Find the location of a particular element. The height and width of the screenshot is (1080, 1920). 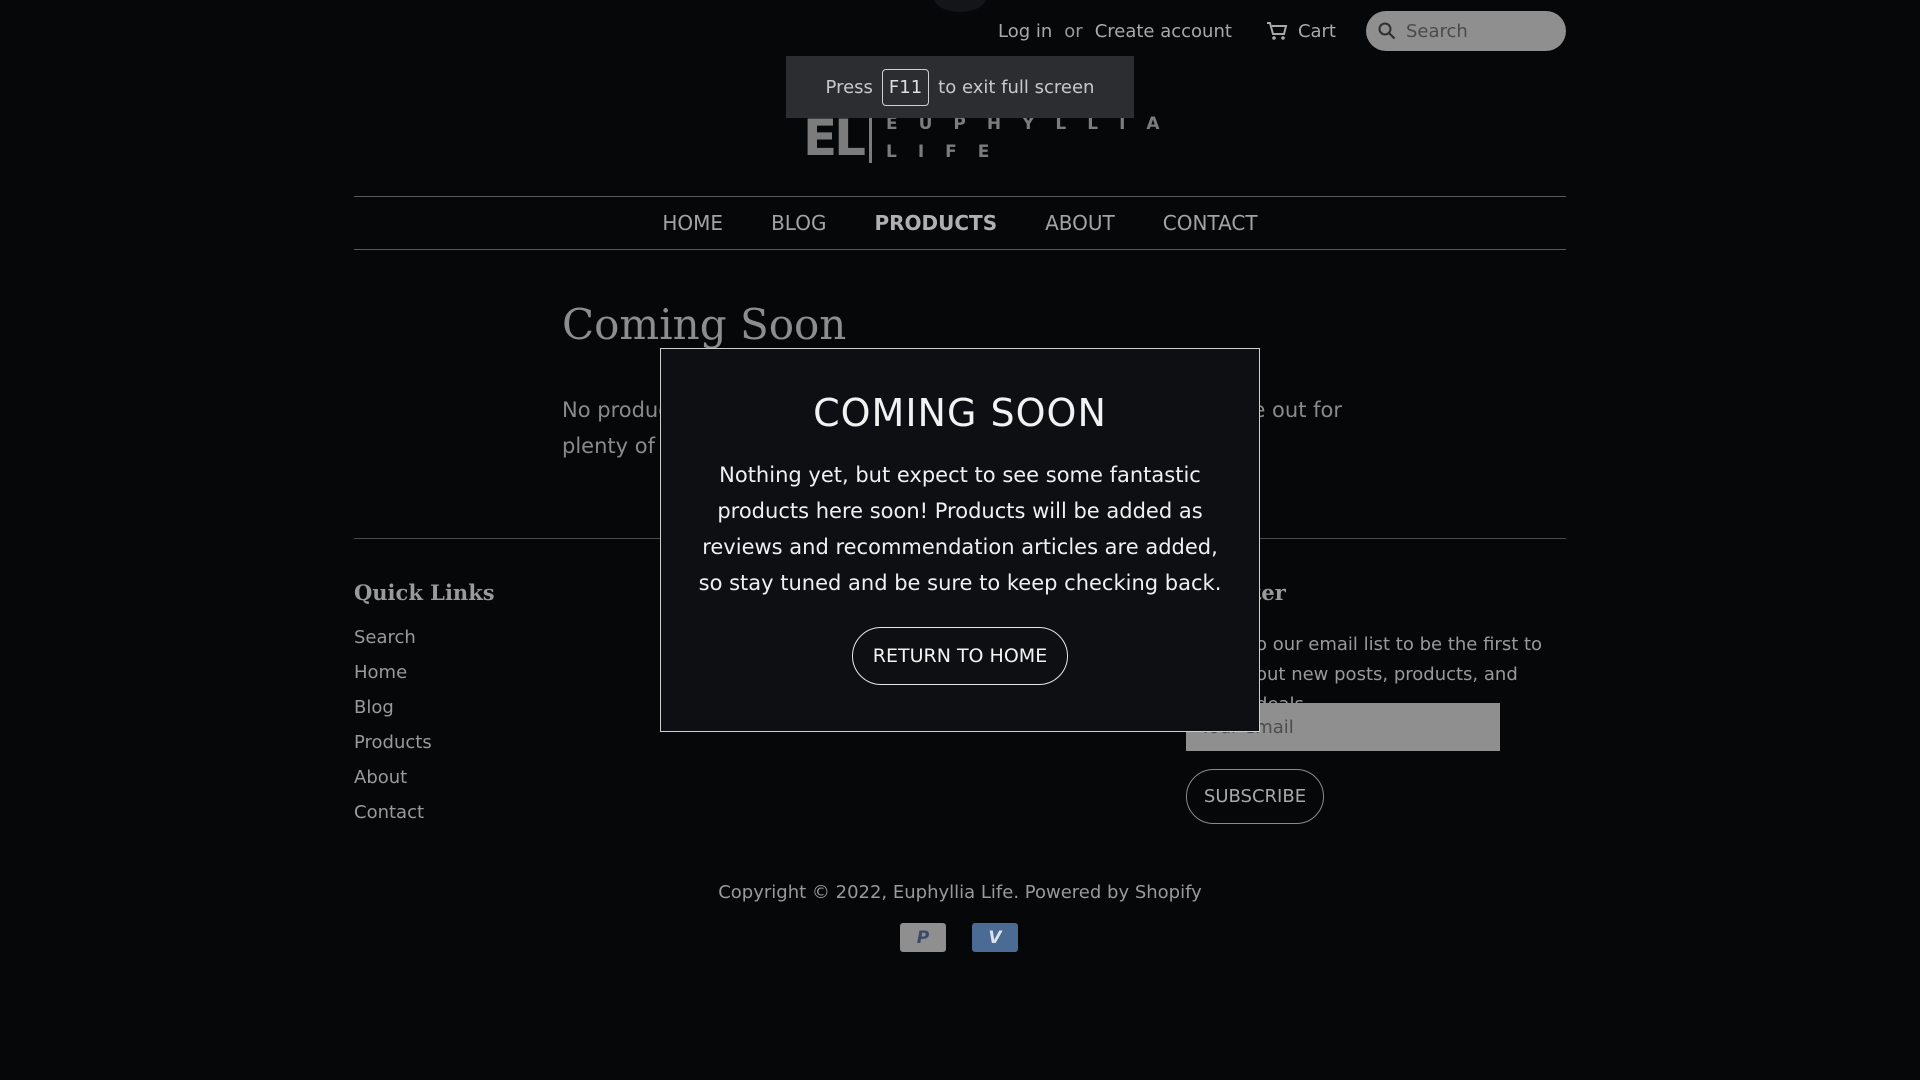

footer-link-home: Home is located at coordinates (393, 672).